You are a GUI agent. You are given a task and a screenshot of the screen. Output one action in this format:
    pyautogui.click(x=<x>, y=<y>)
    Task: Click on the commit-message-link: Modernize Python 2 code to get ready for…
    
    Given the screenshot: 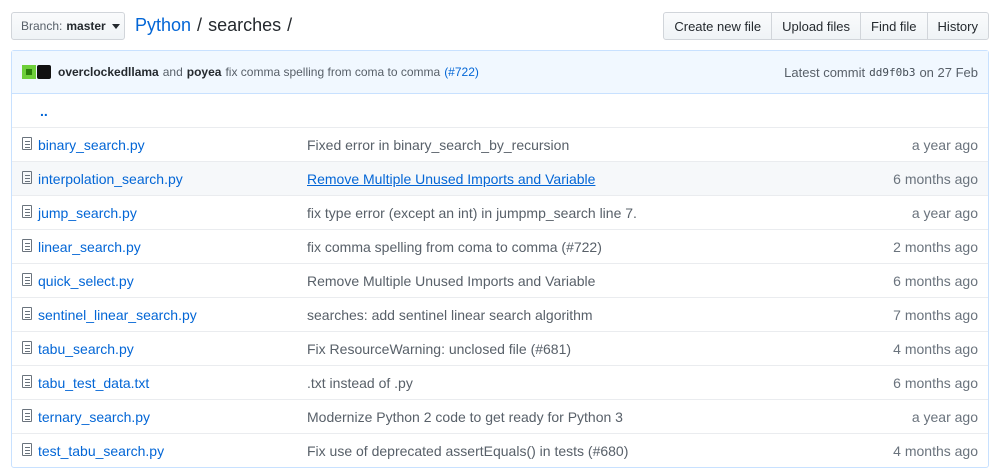 What is the action you would take?
    pyautogui.click(x=465, y=417)
    